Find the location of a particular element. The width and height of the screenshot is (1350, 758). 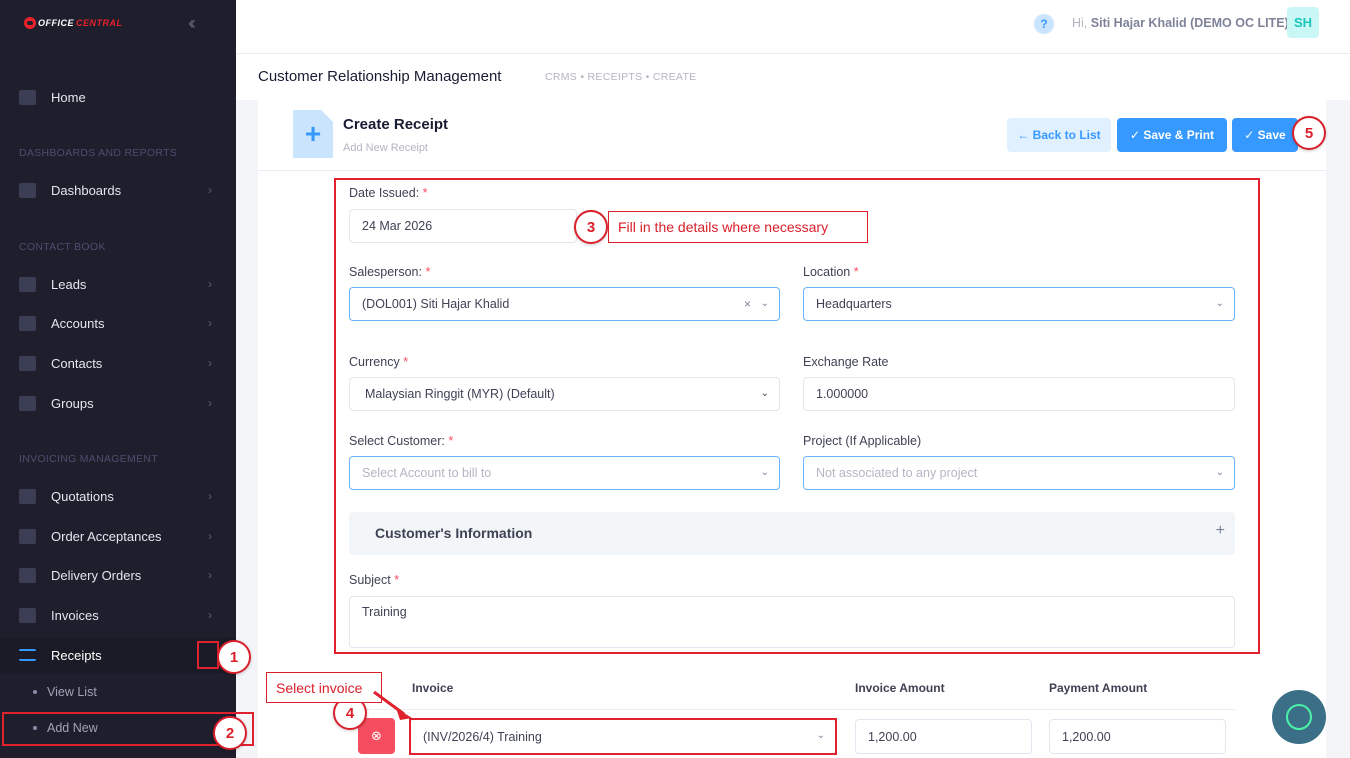

section-invoicing: INVOICING MANAGEMENT is located at coordinates (89, 459).